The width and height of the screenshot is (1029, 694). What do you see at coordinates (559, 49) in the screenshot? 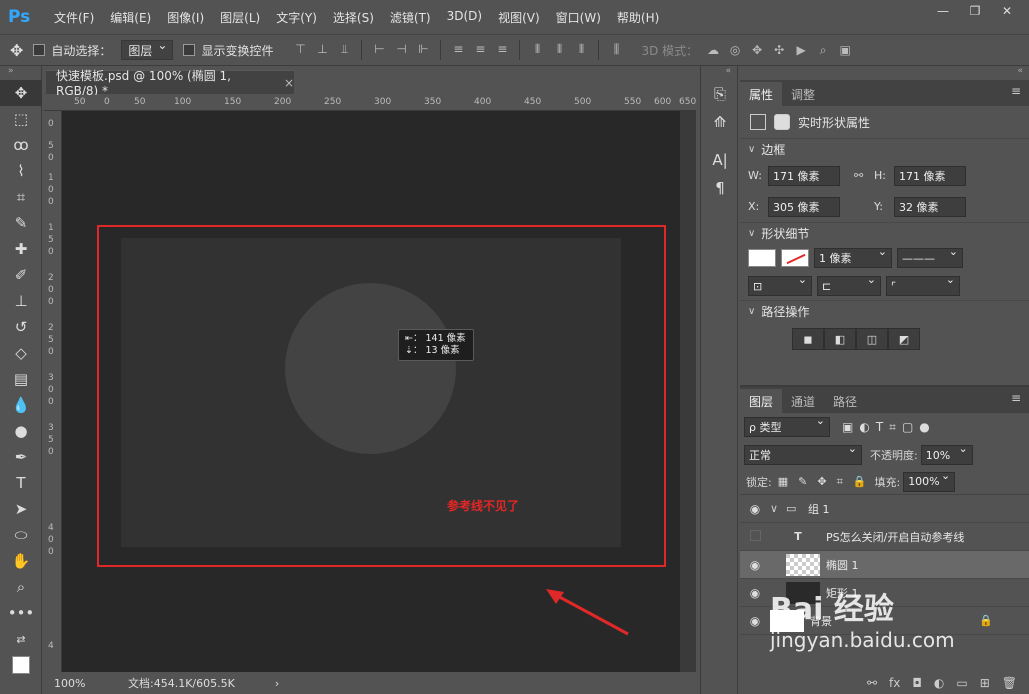
I see `distribute-hcenter-icon: ⦀` at bounding box center [559, 49].